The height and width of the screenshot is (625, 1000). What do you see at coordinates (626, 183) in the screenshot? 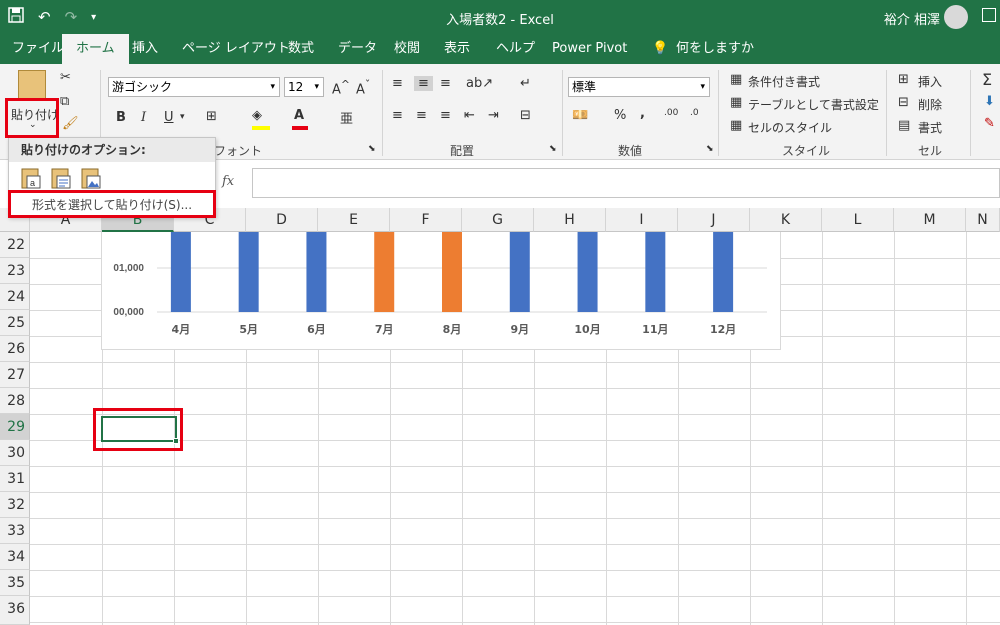
I see `formula-input` at bounding box center [626, 183].